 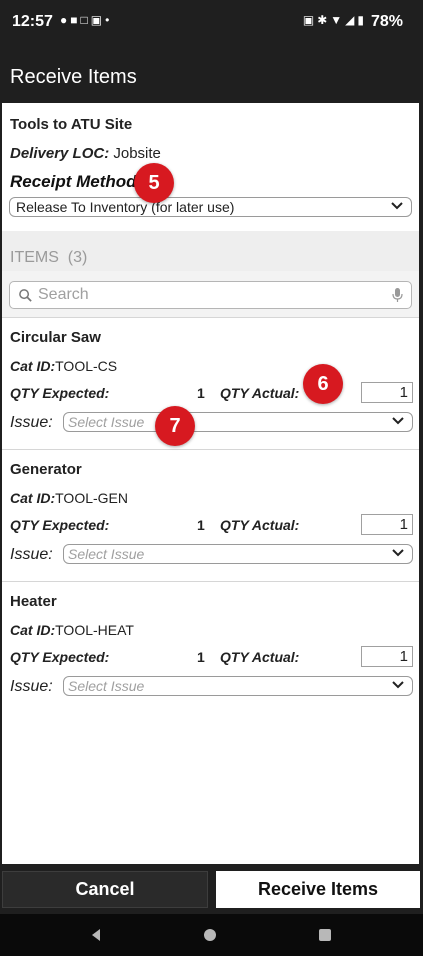 I want to click on page-title: Receive Items, so click(x=73, y=77).